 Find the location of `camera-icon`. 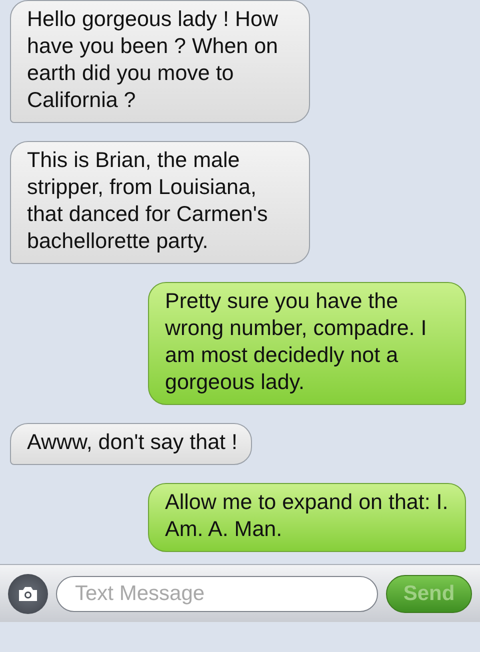

camera-icon is located at coordinates (28, 594).